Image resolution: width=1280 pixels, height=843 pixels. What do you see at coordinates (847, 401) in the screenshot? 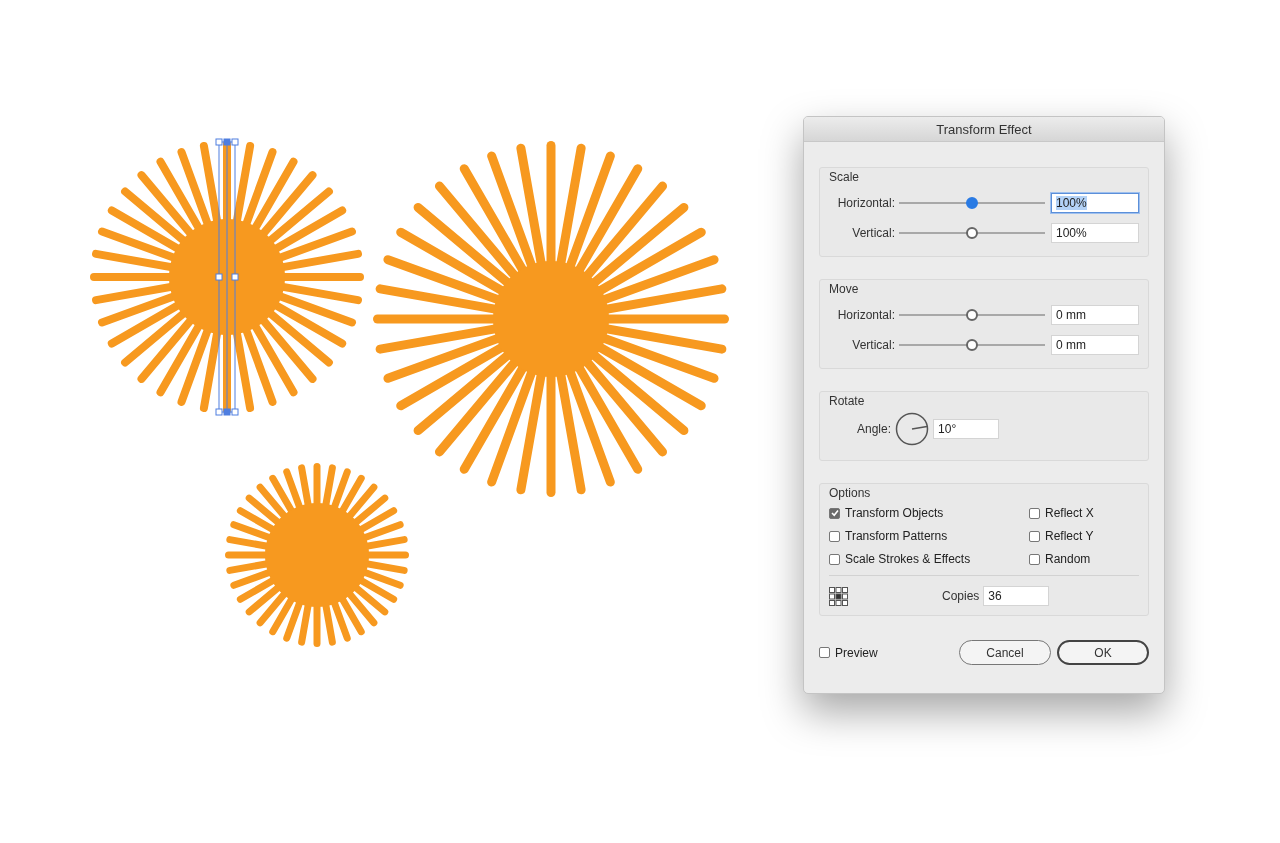
I see `group-title: Rotate` at bounding box center [847, 401].